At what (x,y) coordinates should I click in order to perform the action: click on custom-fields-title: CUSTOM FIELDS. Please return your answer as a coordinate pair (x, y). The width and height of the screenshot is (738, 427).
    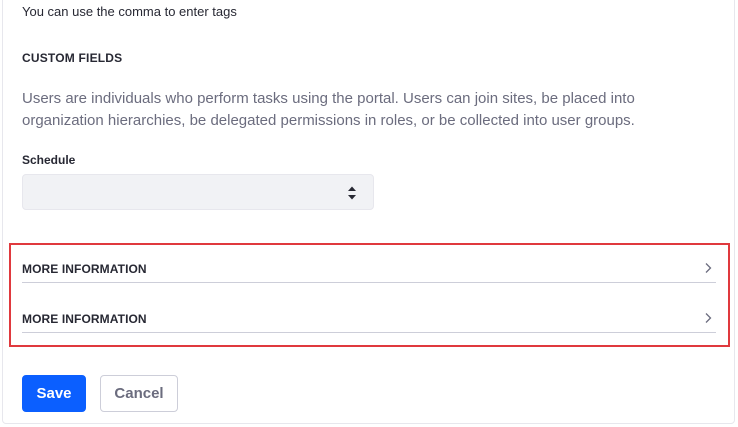
    Looking at the image, I should click on (72, 58).